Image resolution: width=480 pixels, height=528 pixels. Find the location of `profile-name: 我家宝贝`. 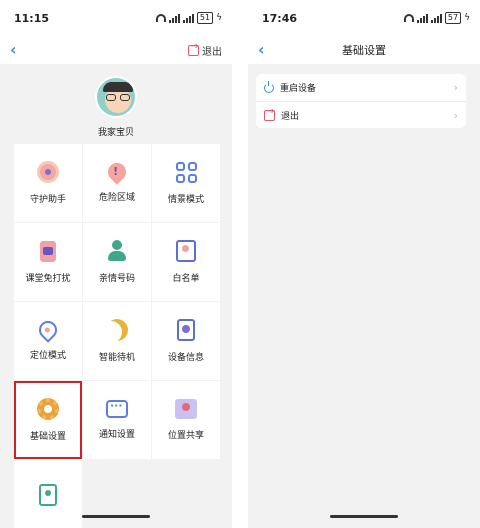

profile-name: 我家宝贝 is located at coordinates (115, 133).